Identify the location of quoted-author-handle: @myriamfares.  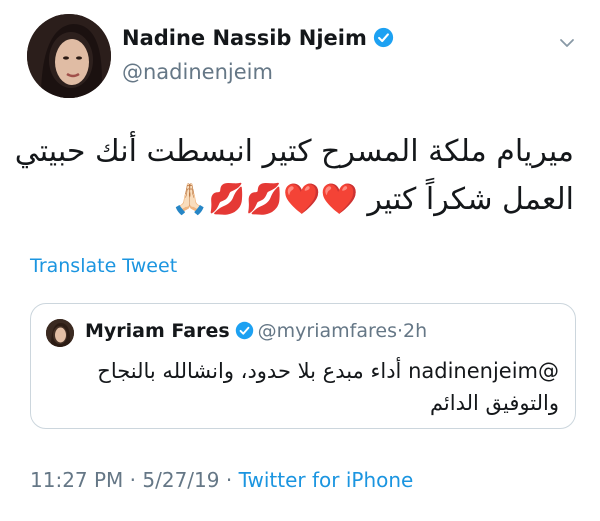
(327, 331).